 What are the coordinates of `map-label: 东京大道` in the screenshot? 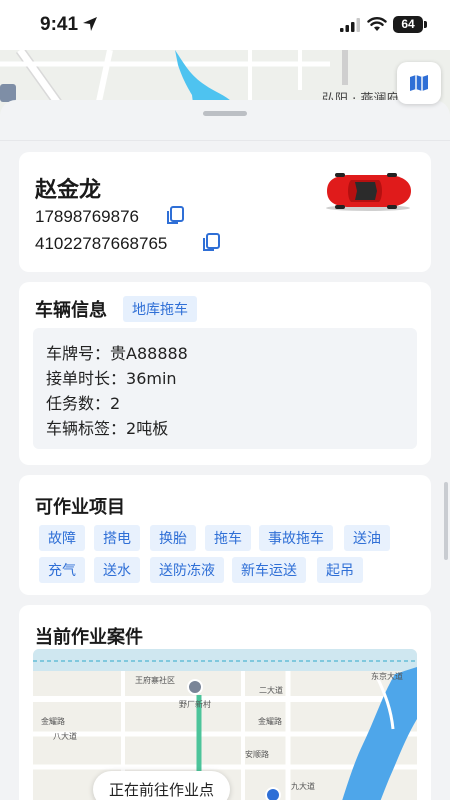 It's located at (387, 676).